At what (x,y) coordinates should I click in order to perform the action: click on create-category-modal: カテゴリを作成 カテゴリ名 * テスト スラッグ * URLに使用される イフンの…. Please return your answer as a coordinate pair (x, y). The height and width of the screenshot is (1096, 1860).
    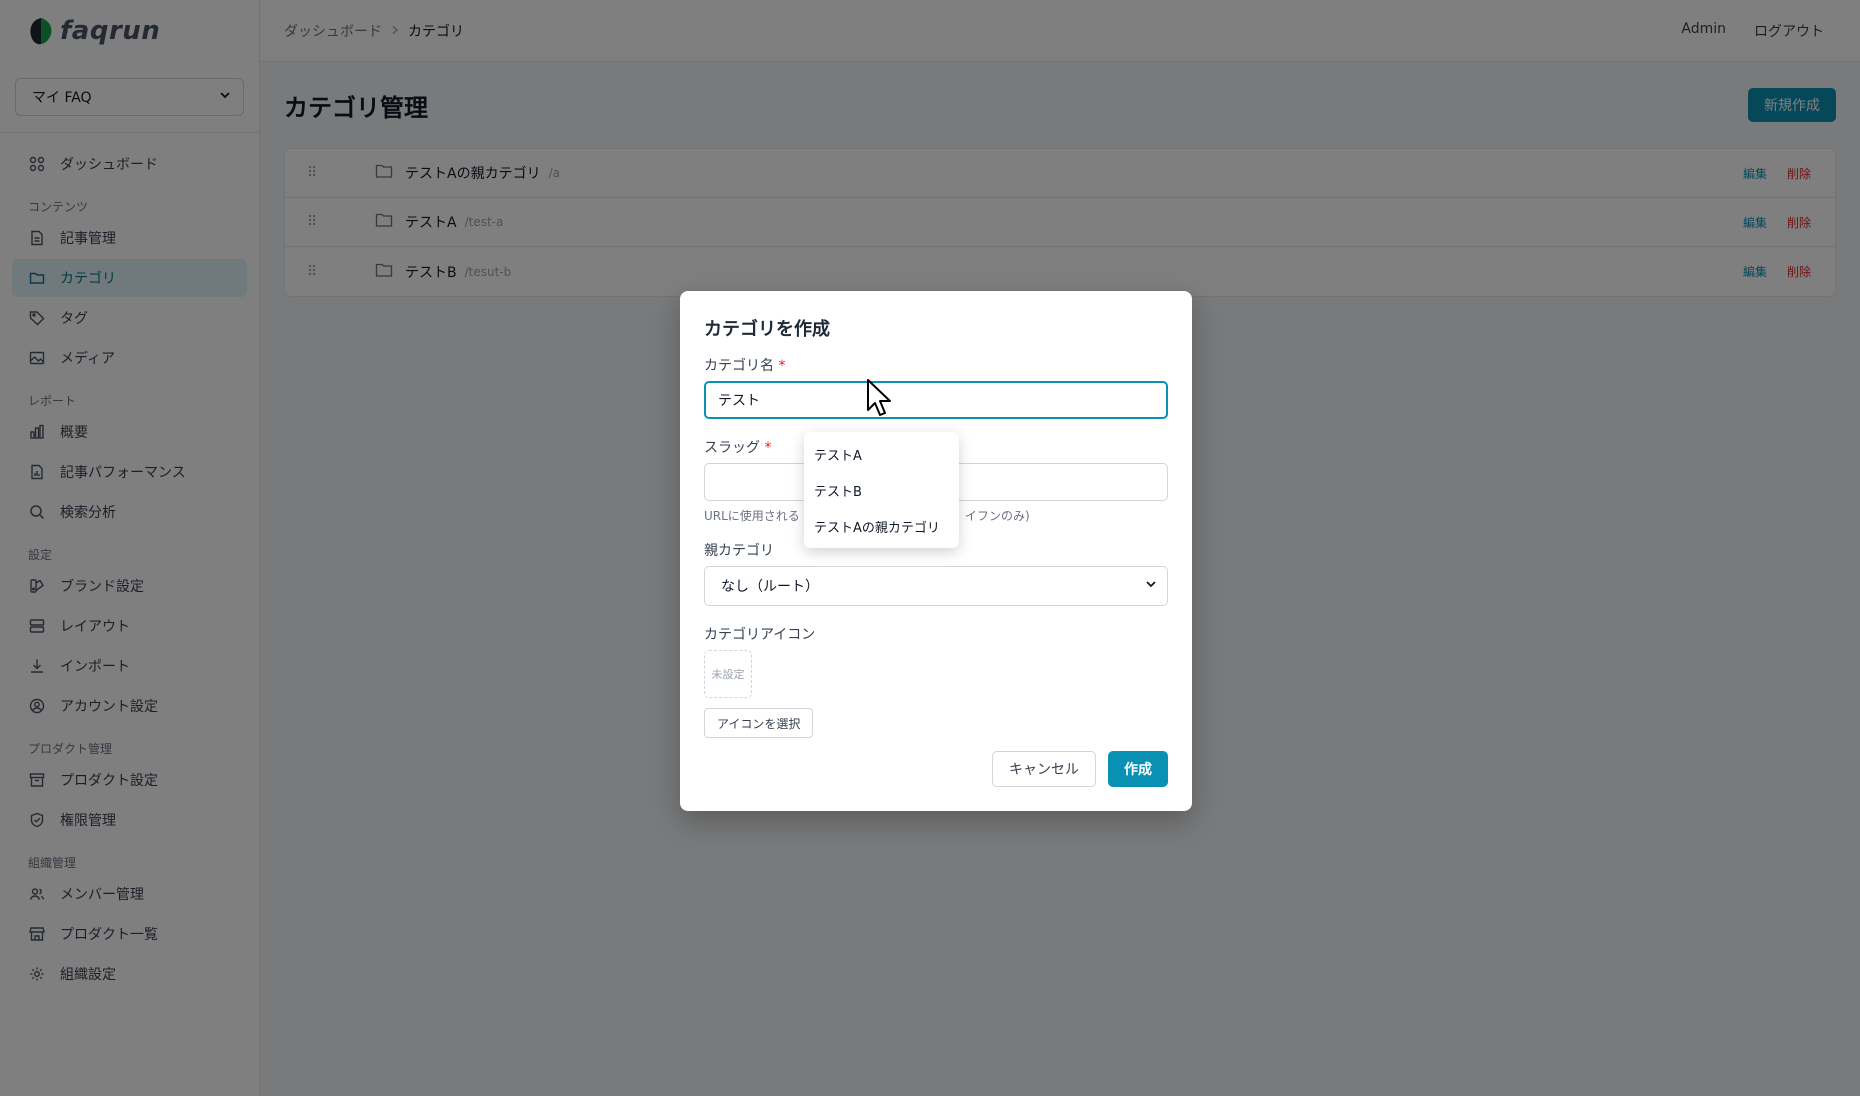
    Looking at the image, I should click on (936, 551).